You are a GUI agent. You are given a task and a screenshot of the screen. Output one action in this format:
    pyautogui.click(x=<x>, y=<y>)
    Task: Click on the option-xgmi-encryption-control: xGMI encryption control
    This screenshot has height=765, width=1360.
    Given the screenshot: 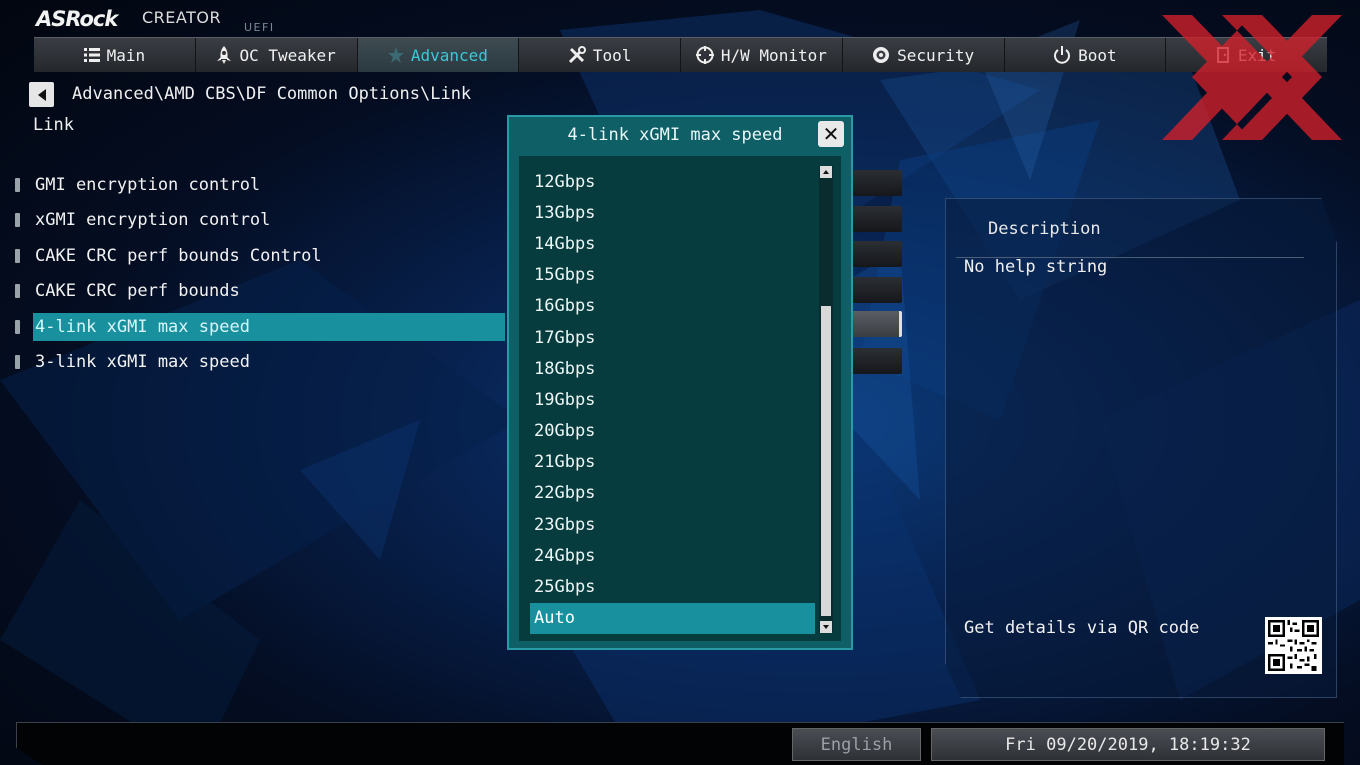 What is the action you would take?
    pyautogui.click(x=255, y=221)
    